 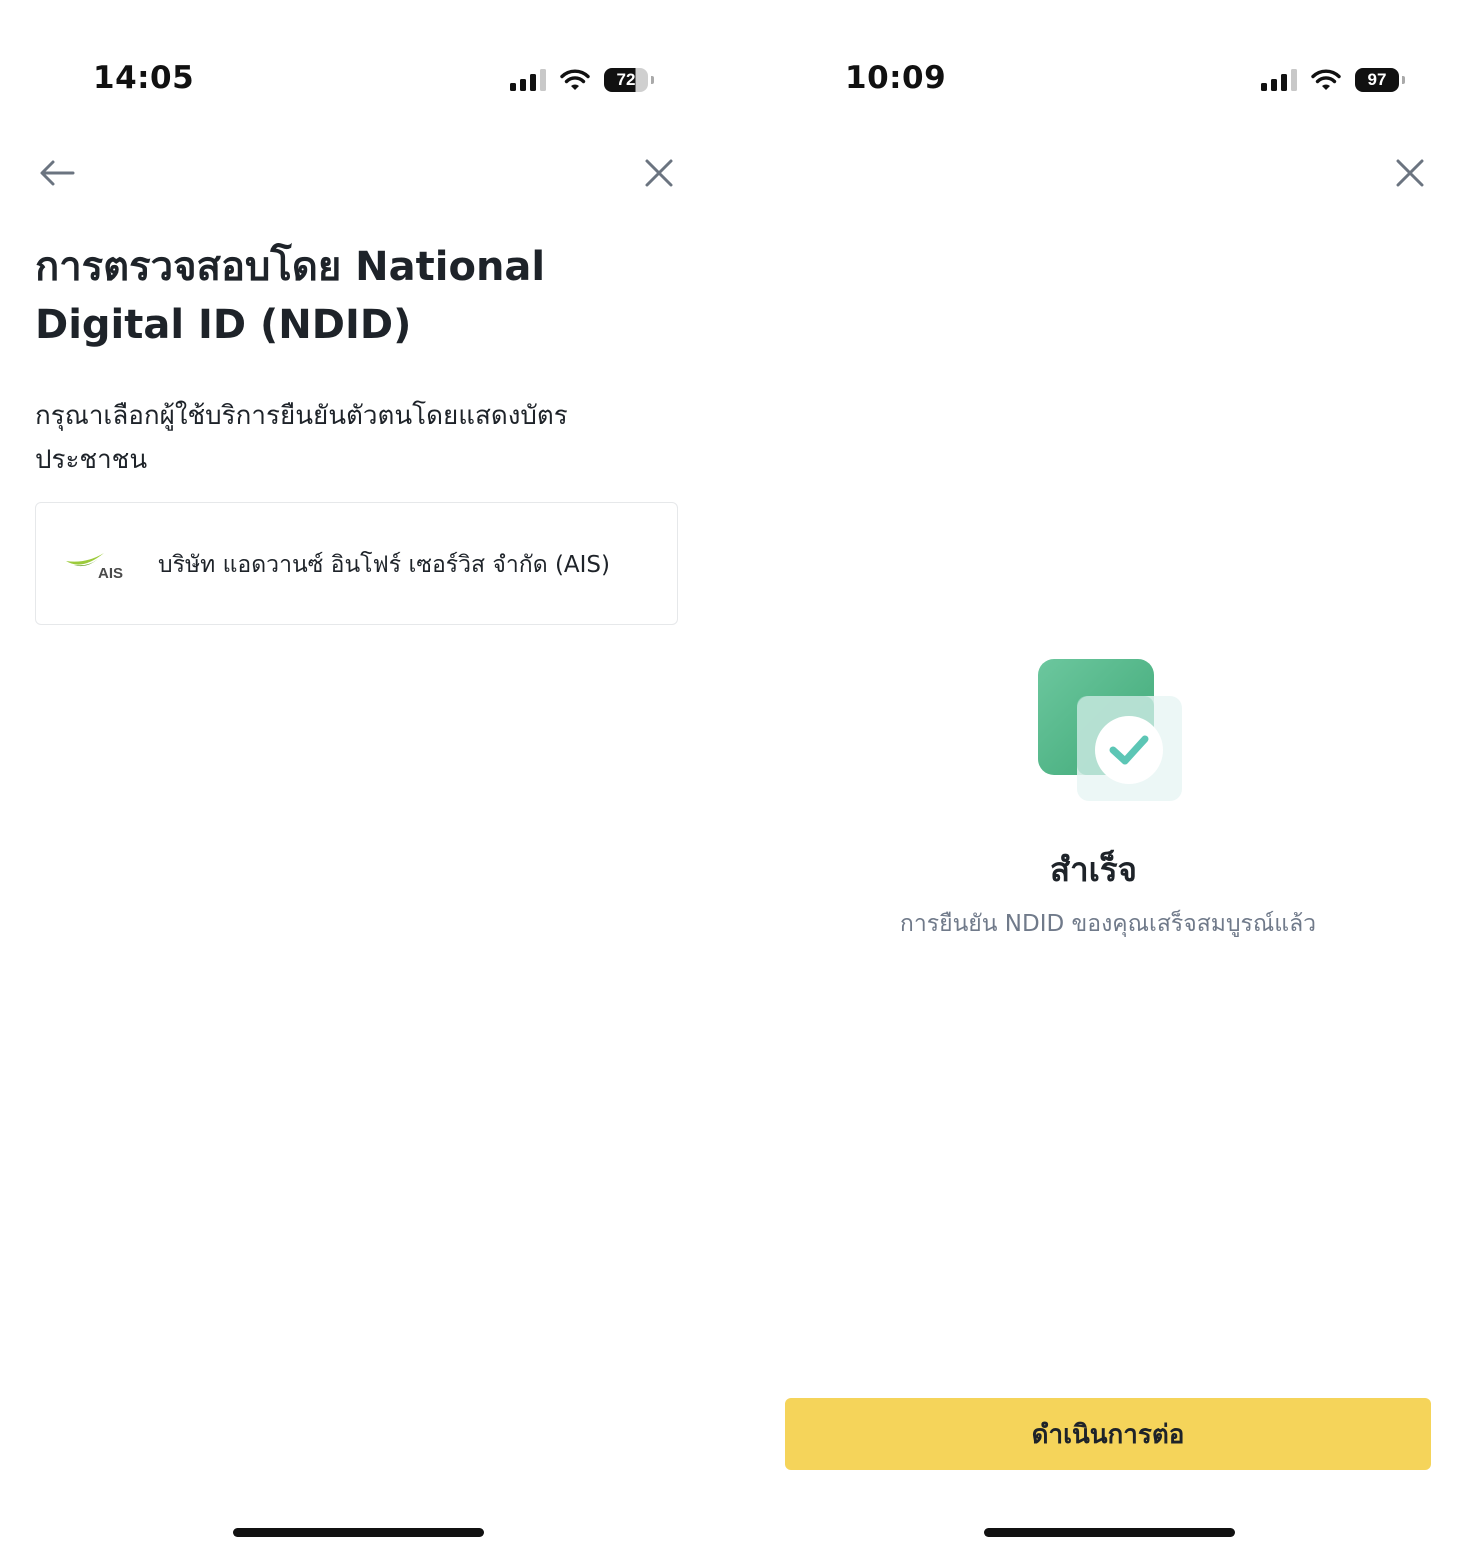 What do you see at coordinates (1108, 1434) in the screenshot?
I see `continue-button: ดำเนินการต่อ` at bounding box center [1108, 1434].